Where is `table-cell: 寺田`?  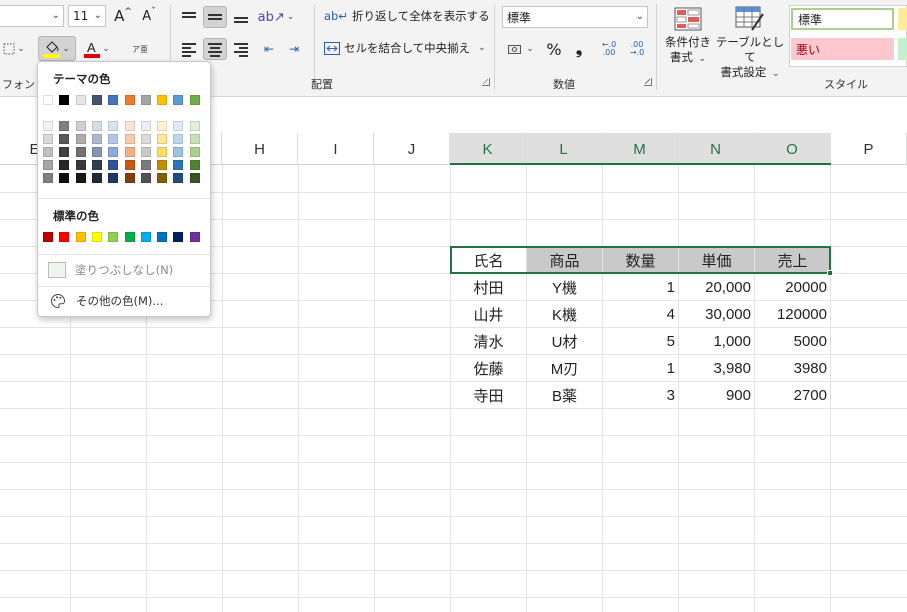
table-cell: 寺田 is located at coordinates (488, 395).